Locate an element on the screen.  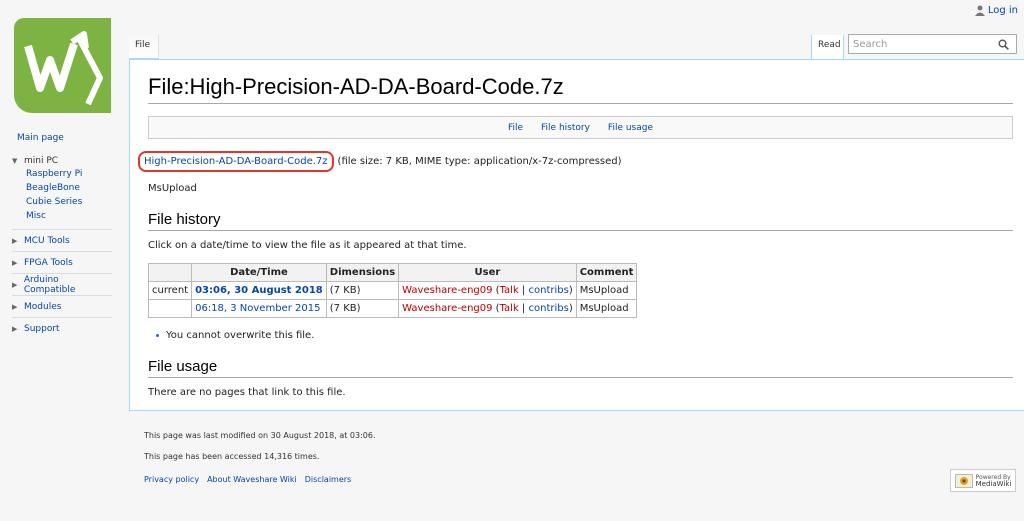
search-box is located at coordinates (932, 44).